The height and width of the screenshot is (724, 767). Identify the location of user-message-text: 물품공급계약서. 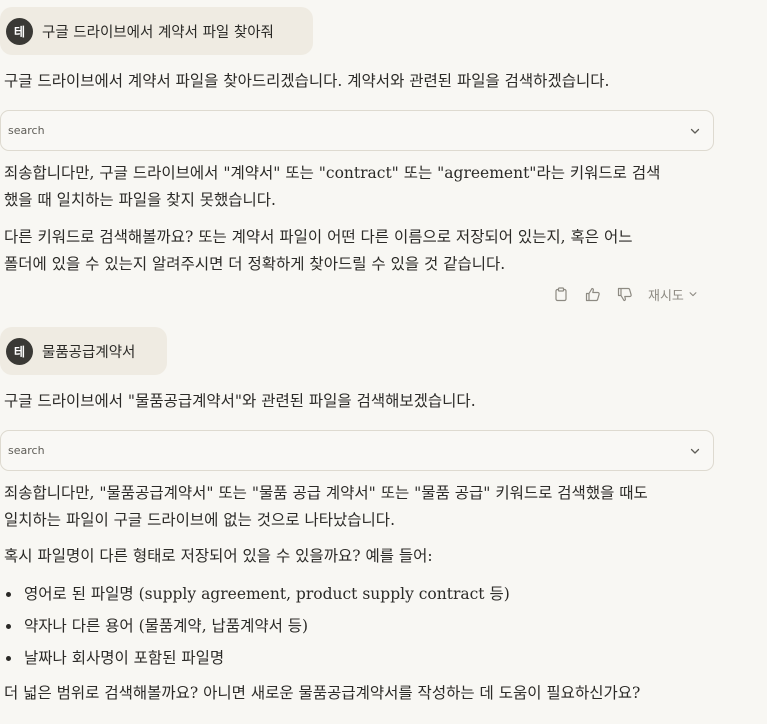
(89, 352).